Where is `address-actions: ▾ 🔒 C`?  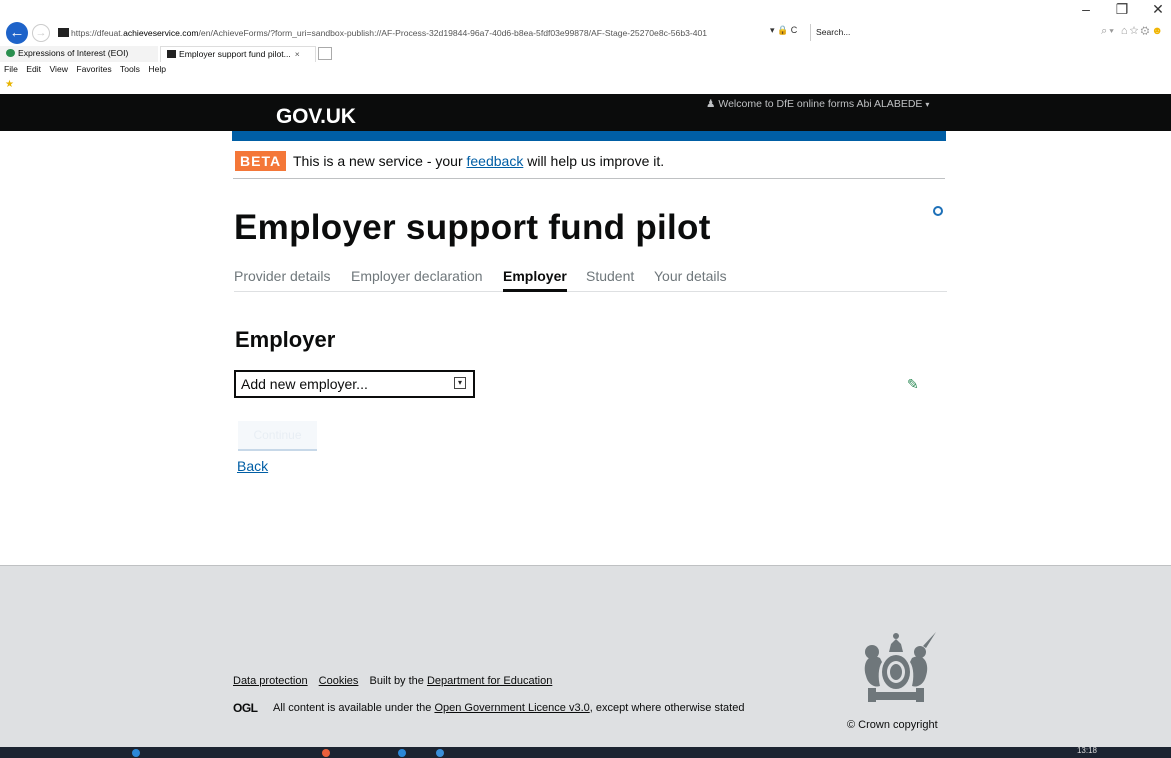
address-actions: ▾ 🔒 C is located at coordinates (783, 30).